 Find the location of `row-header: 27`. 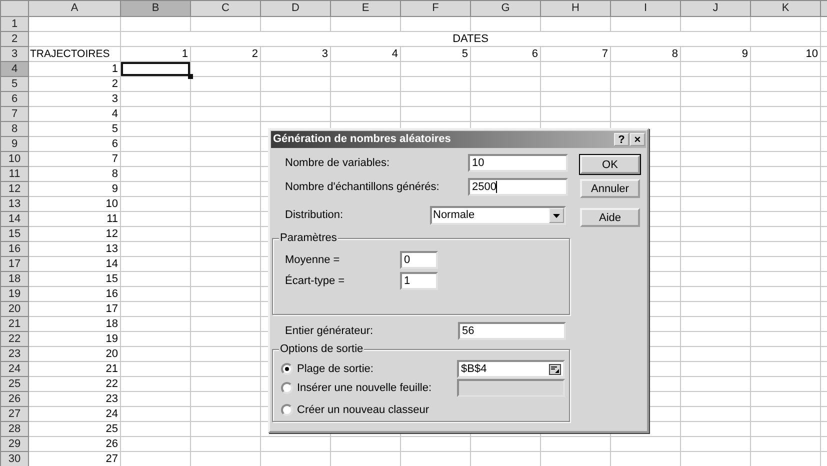

row-header: 27 is located at coordinates (14, 414).